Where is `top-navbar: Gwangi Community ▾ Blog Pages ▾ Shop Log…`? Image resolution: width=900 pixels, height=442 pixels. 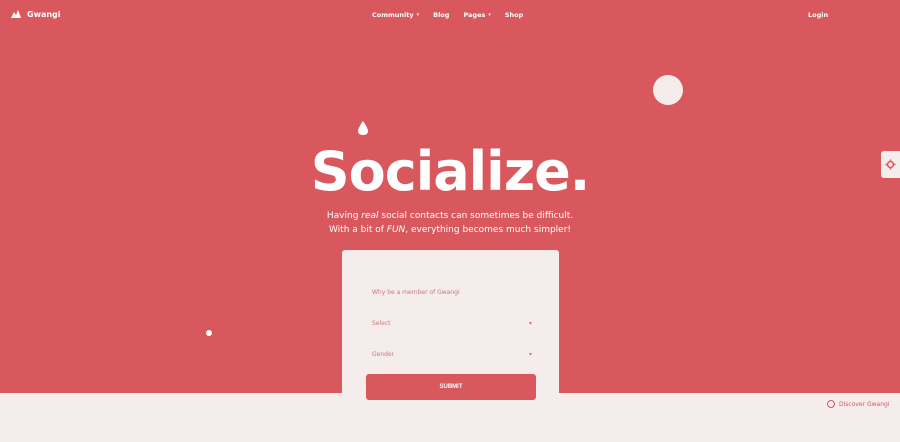
top-navbar: Gwangi Community ▾ Blog Pages ▾ Shop Log… is located at coordinates (450, 16).